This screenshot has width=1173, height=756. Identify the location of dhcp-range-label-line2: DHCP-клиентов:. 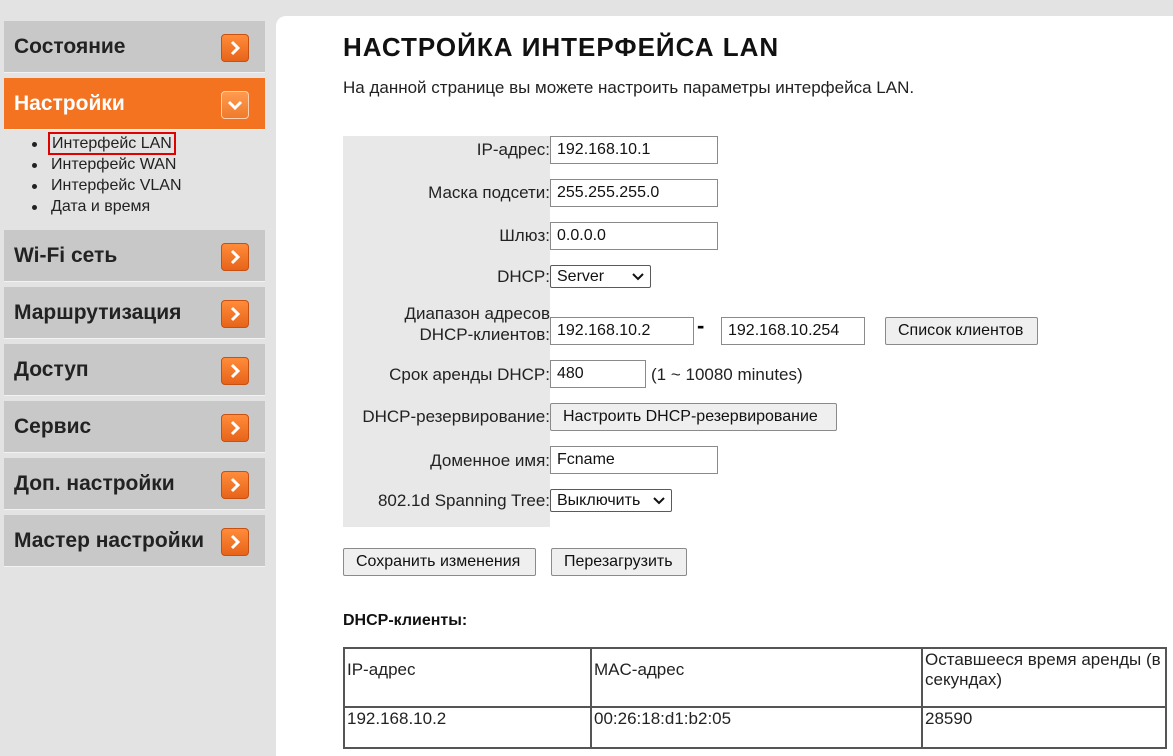
(484, 334).